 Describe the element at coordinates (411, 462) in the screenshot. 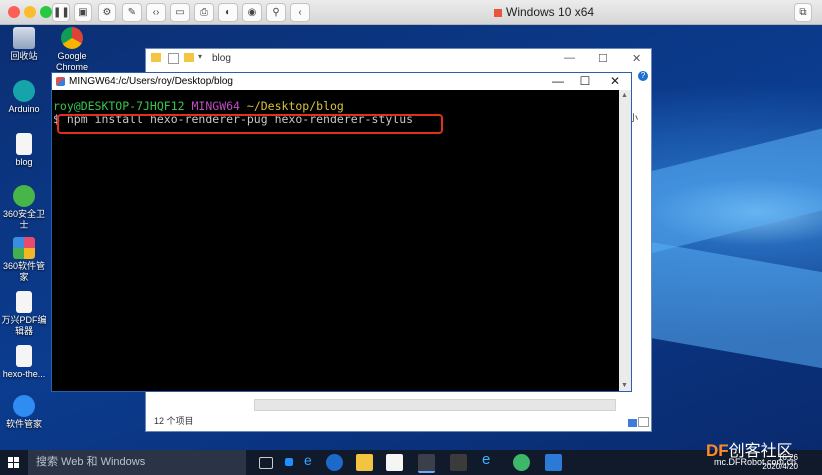

I see `taskbar: 搜索 Web 和 Windows e e 16:26 2020/4/20` at that location.